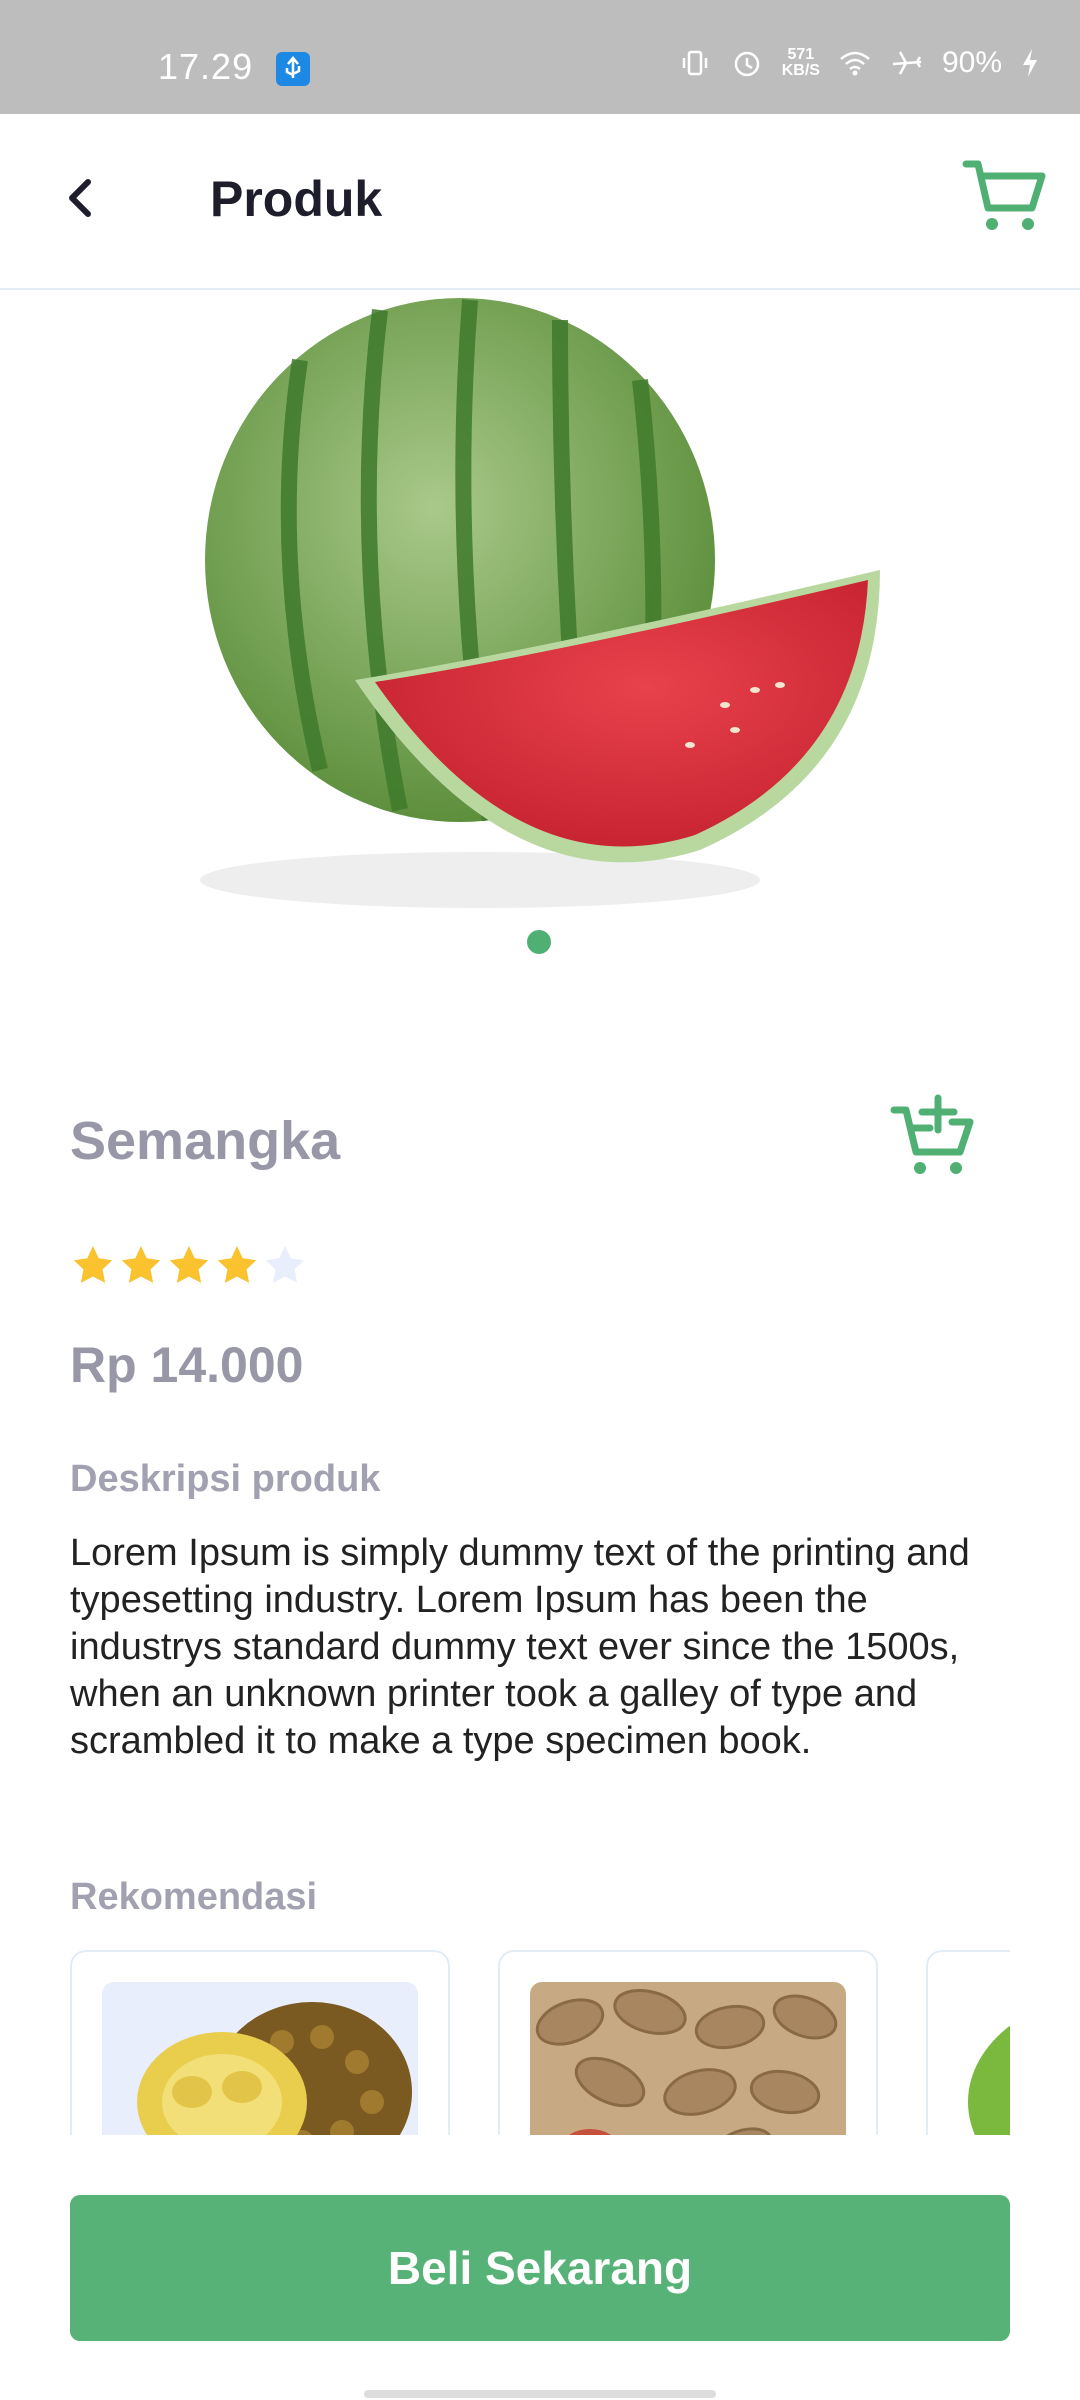  What do you see at coordinates (293, 69) in the screenshot?
I see `usb-icon` at bounding box center [293, 69].